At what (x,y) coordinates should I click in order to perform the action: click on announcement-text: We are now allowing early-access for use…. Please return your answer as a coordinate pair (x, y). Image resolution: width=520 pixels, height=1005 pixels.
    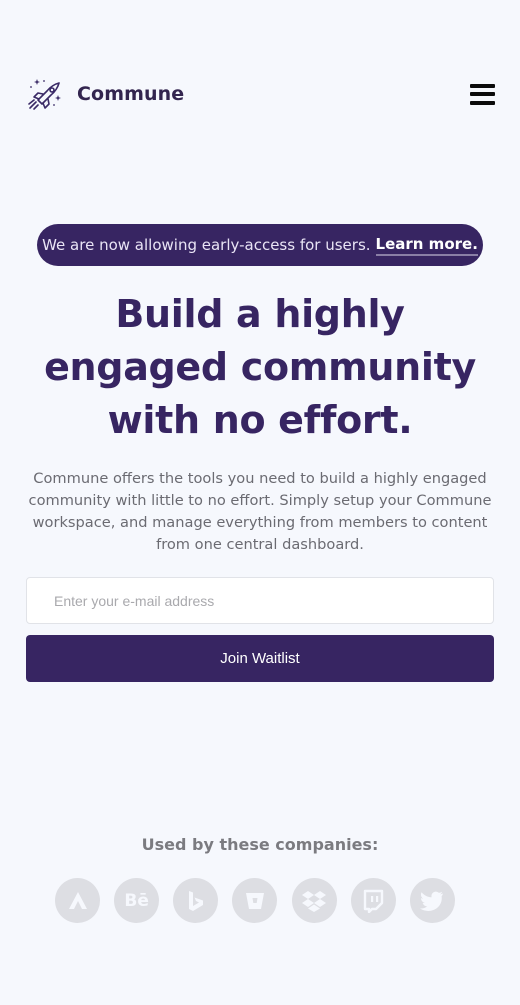
    Looking at the image, I should click on (206, 245).